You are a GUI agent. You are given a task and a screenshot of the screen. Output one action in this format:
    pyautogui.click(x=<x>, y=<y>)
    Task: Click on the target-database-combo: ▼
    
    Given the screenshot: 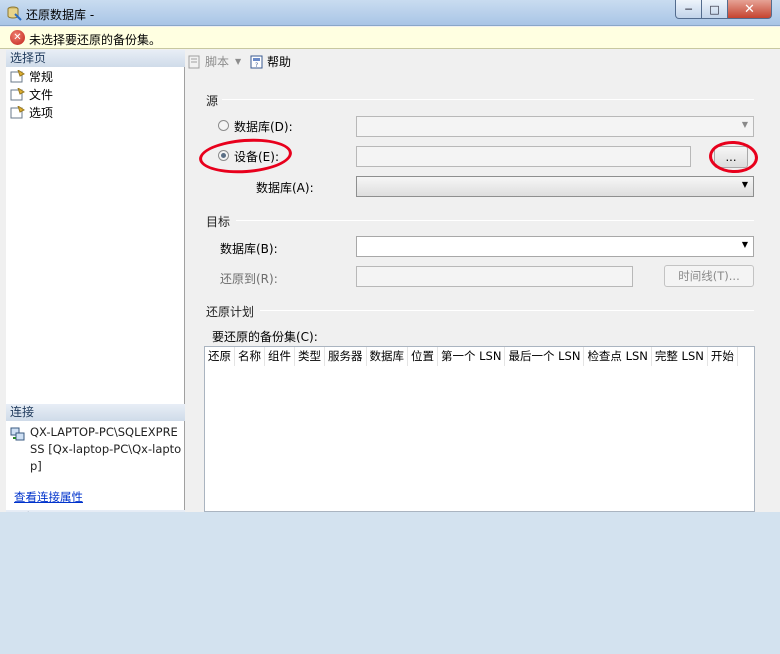 What is the action you would take?
    pyautogui.click(x=555, y=246)
    